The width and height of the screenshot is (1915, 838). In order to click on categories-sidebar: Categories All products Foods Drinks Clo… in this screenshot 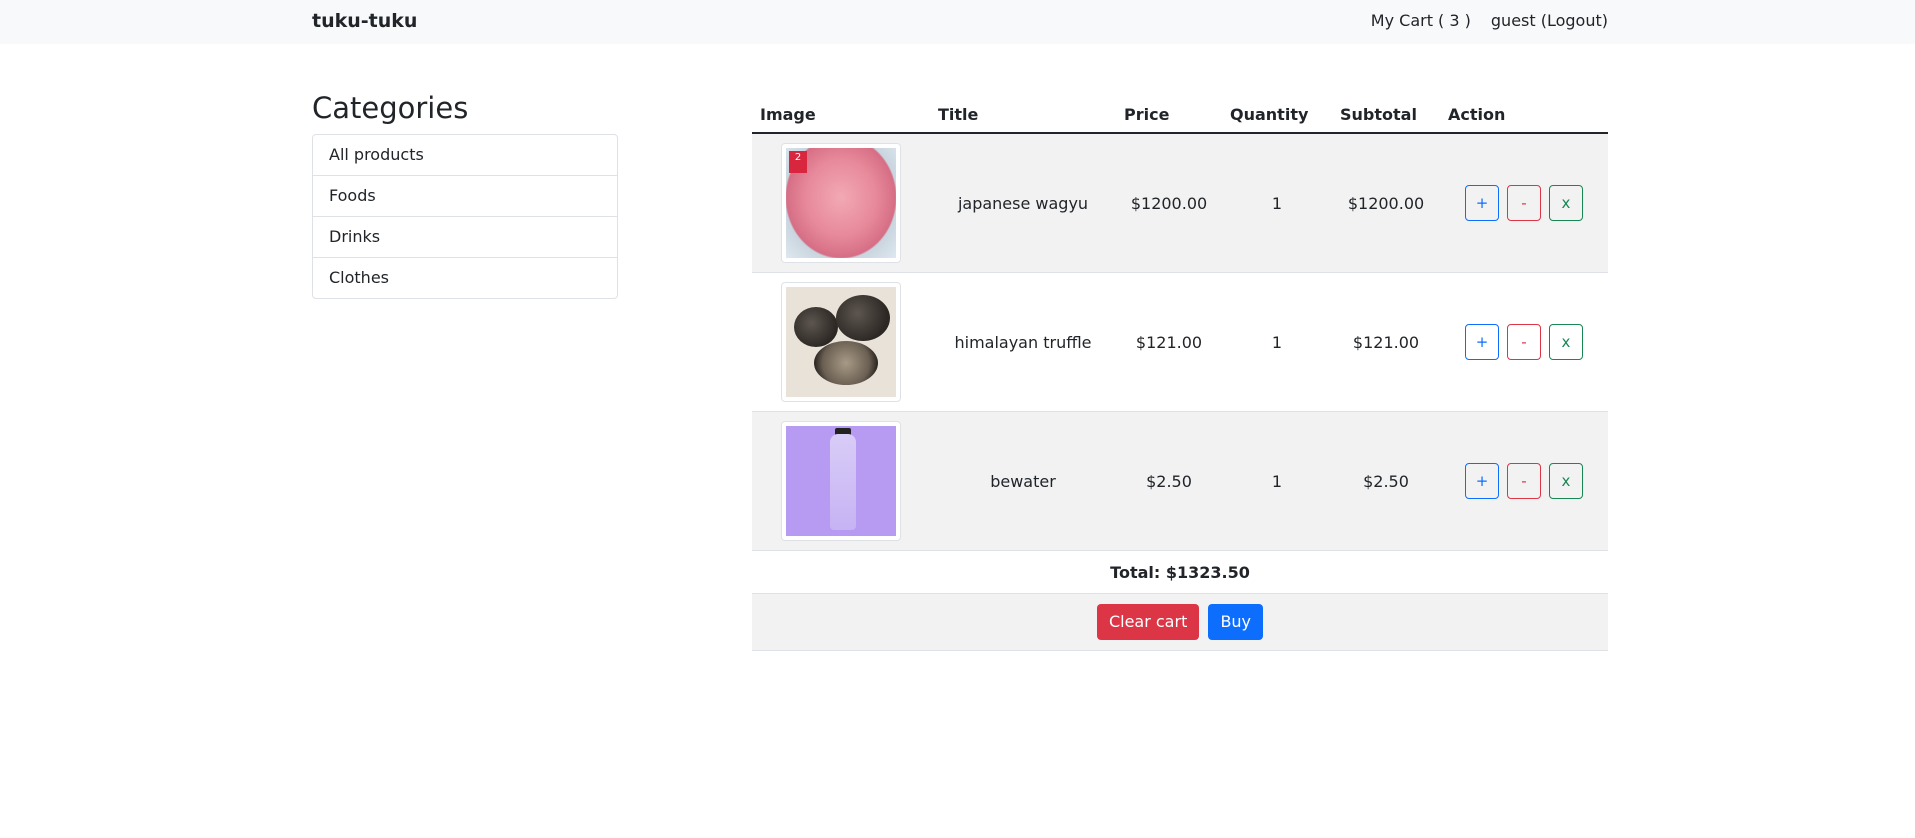, I will do `click(465, 194)`.